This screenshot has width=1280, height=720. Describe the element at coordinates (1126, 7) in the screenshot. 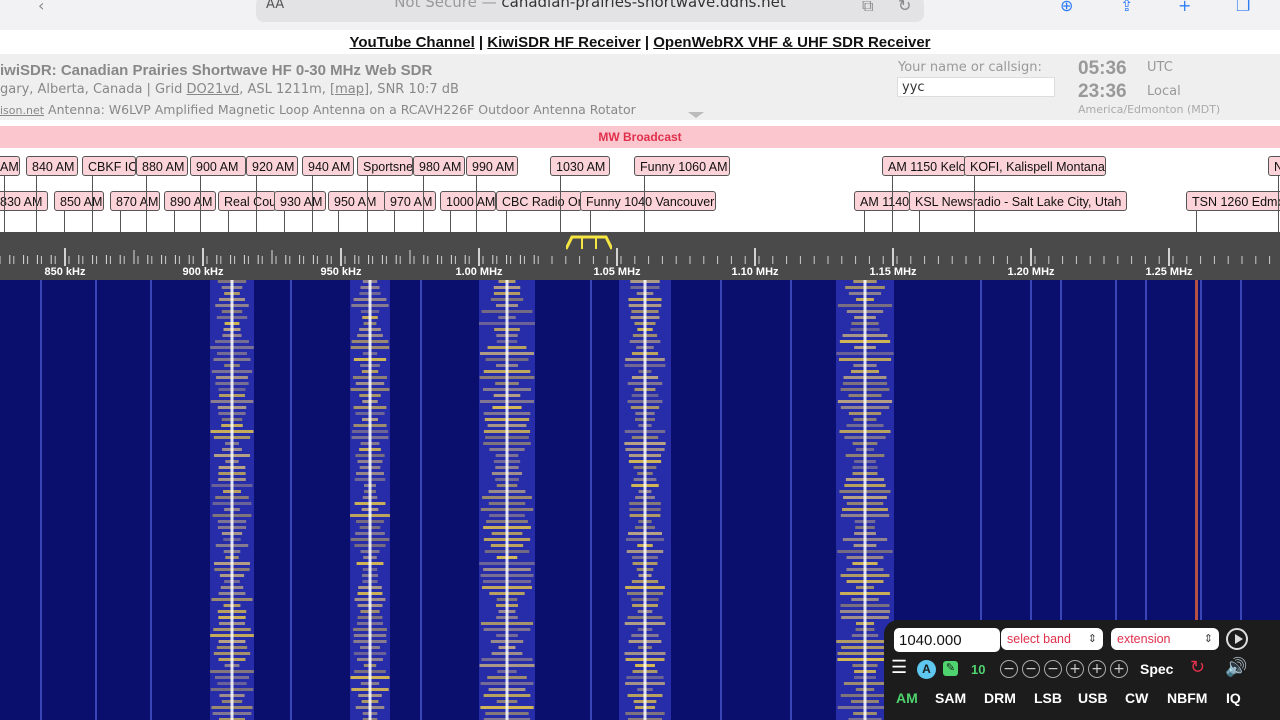

I see `share-icon: ⇪` at that location.